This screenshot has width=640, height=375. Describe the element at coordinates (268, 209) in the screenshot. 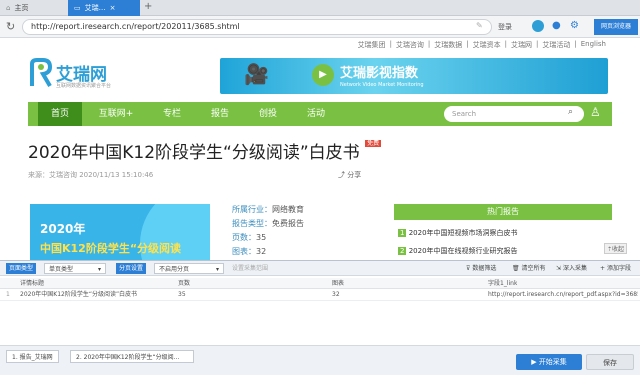

I see `info-industry: 所属行业：网络教育` at that location.